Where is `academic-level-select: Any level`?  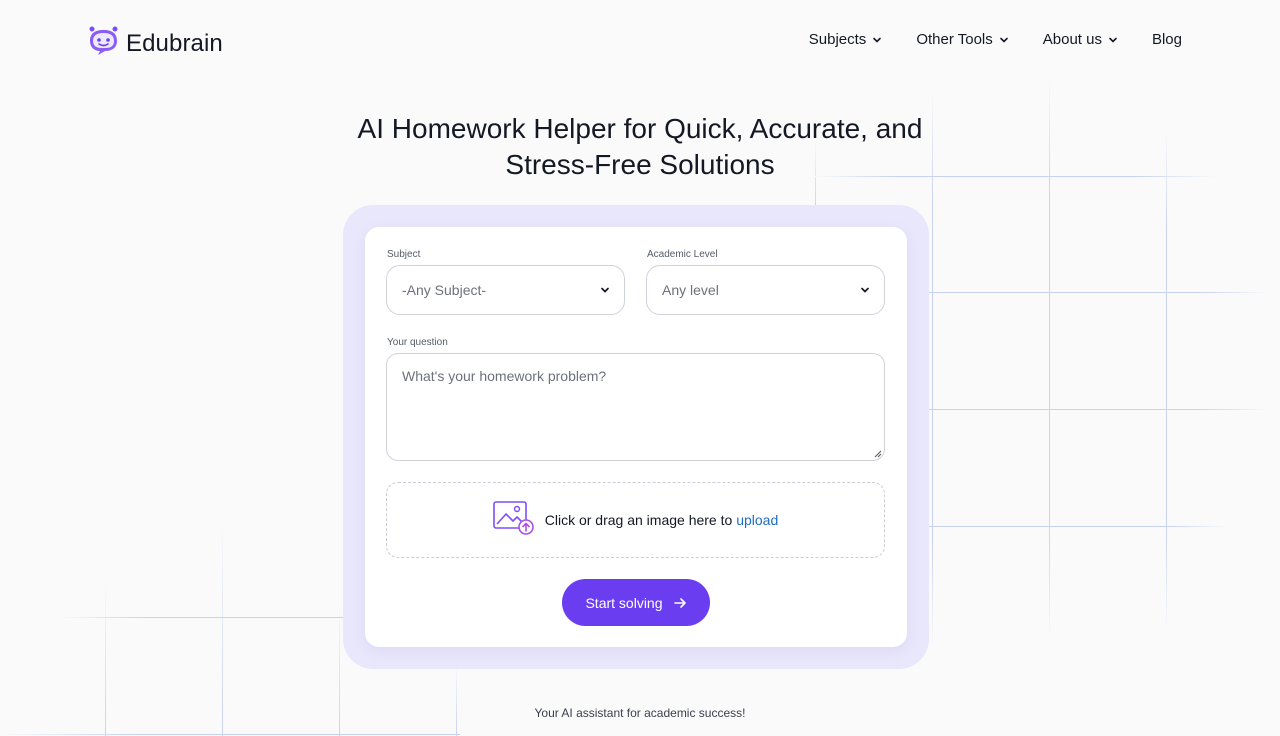
academic-level-select: Any level is located at coordinates (765, 290).